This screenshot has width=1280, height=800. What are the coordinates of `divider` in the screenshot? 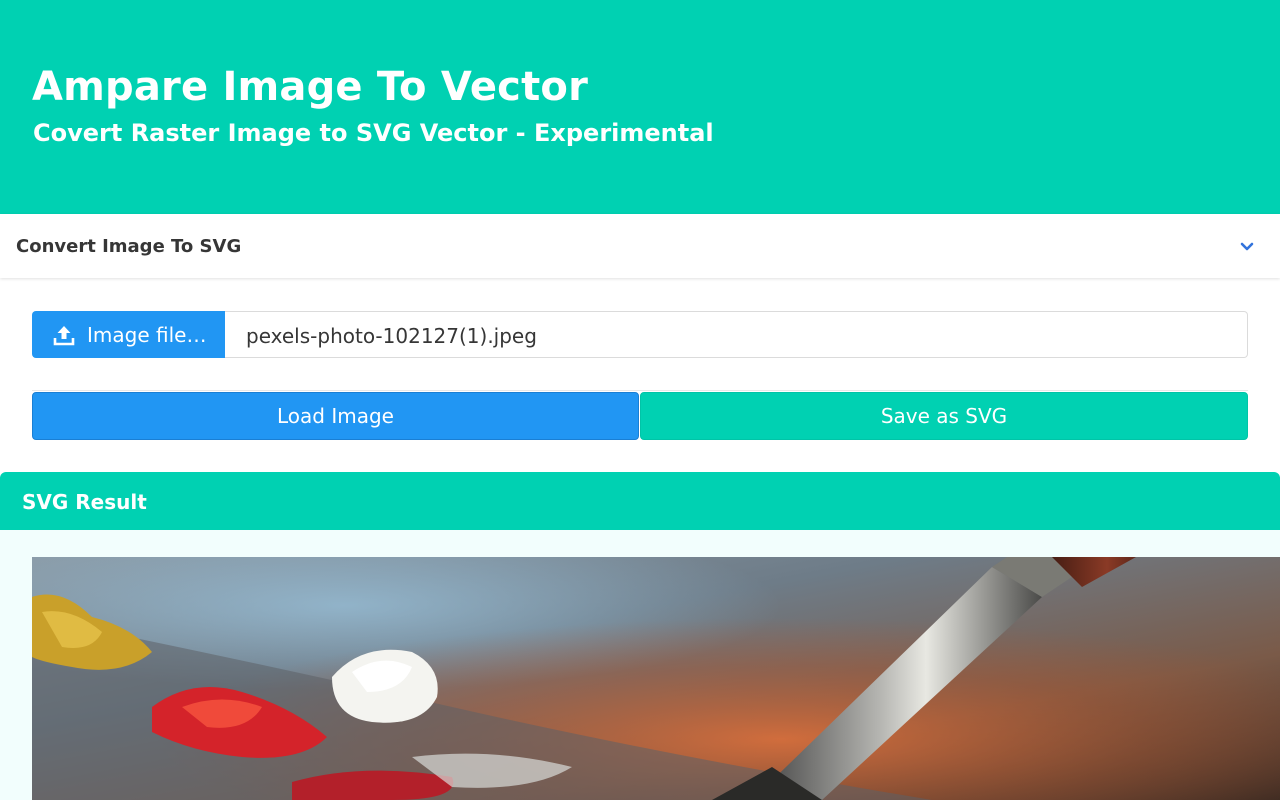 It's located at (640, 390).